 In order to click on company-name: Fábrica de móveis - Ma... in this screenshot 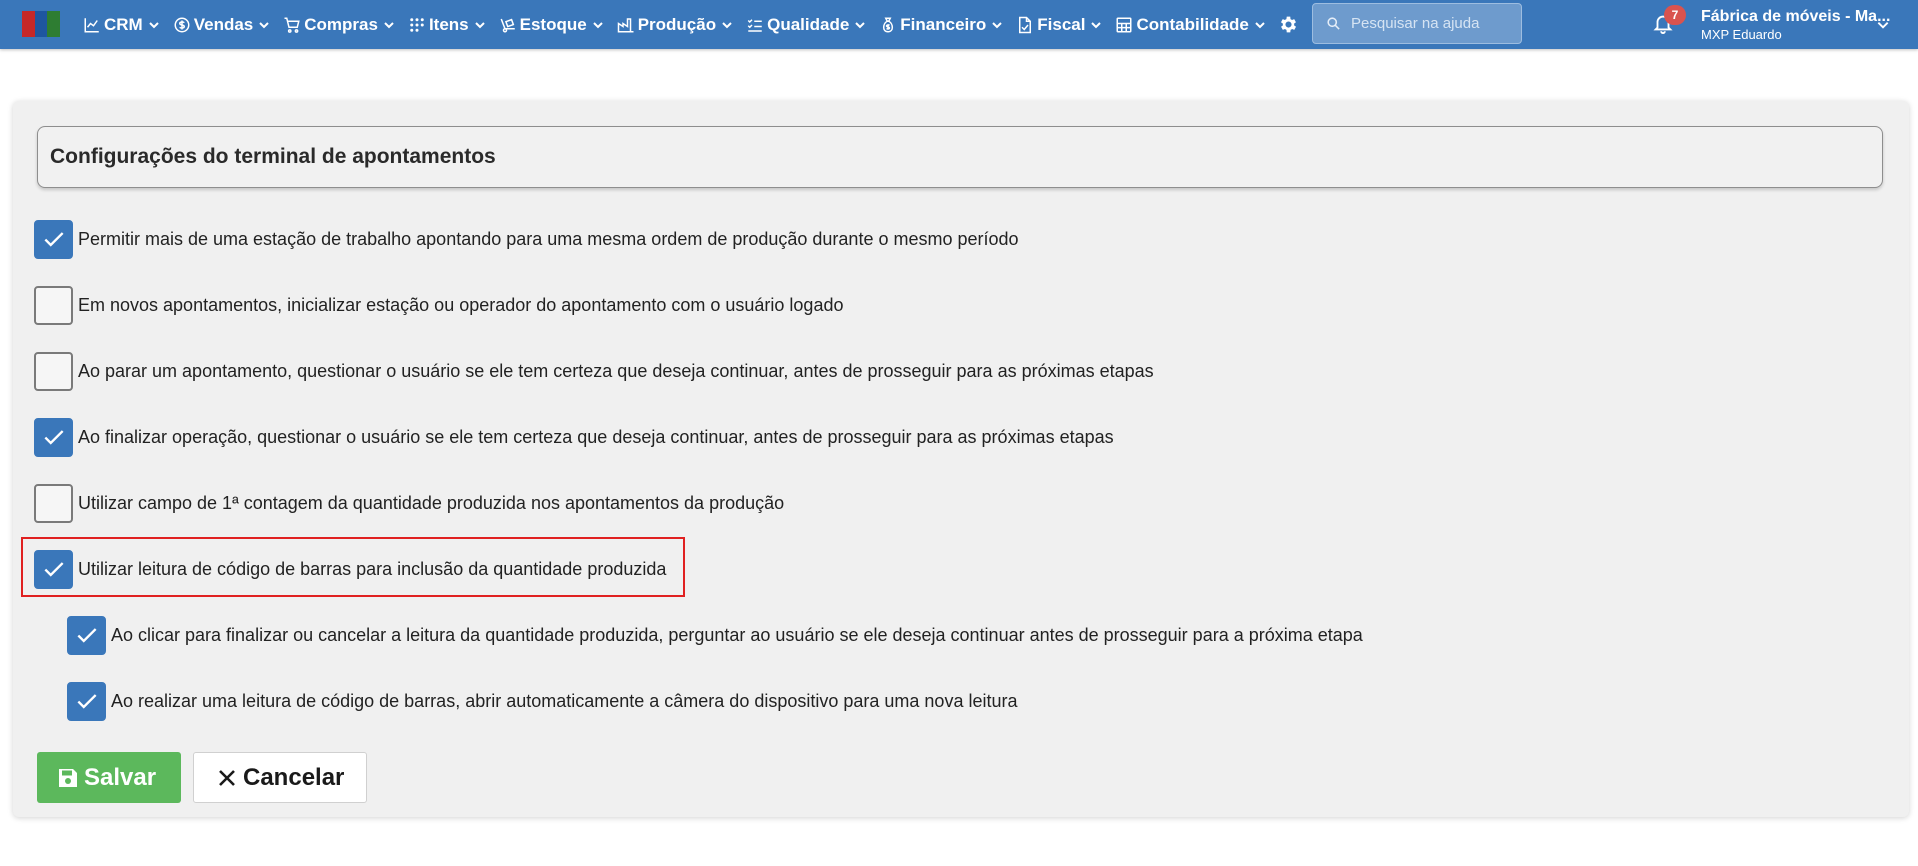, I will do `click(1796, 16)`.